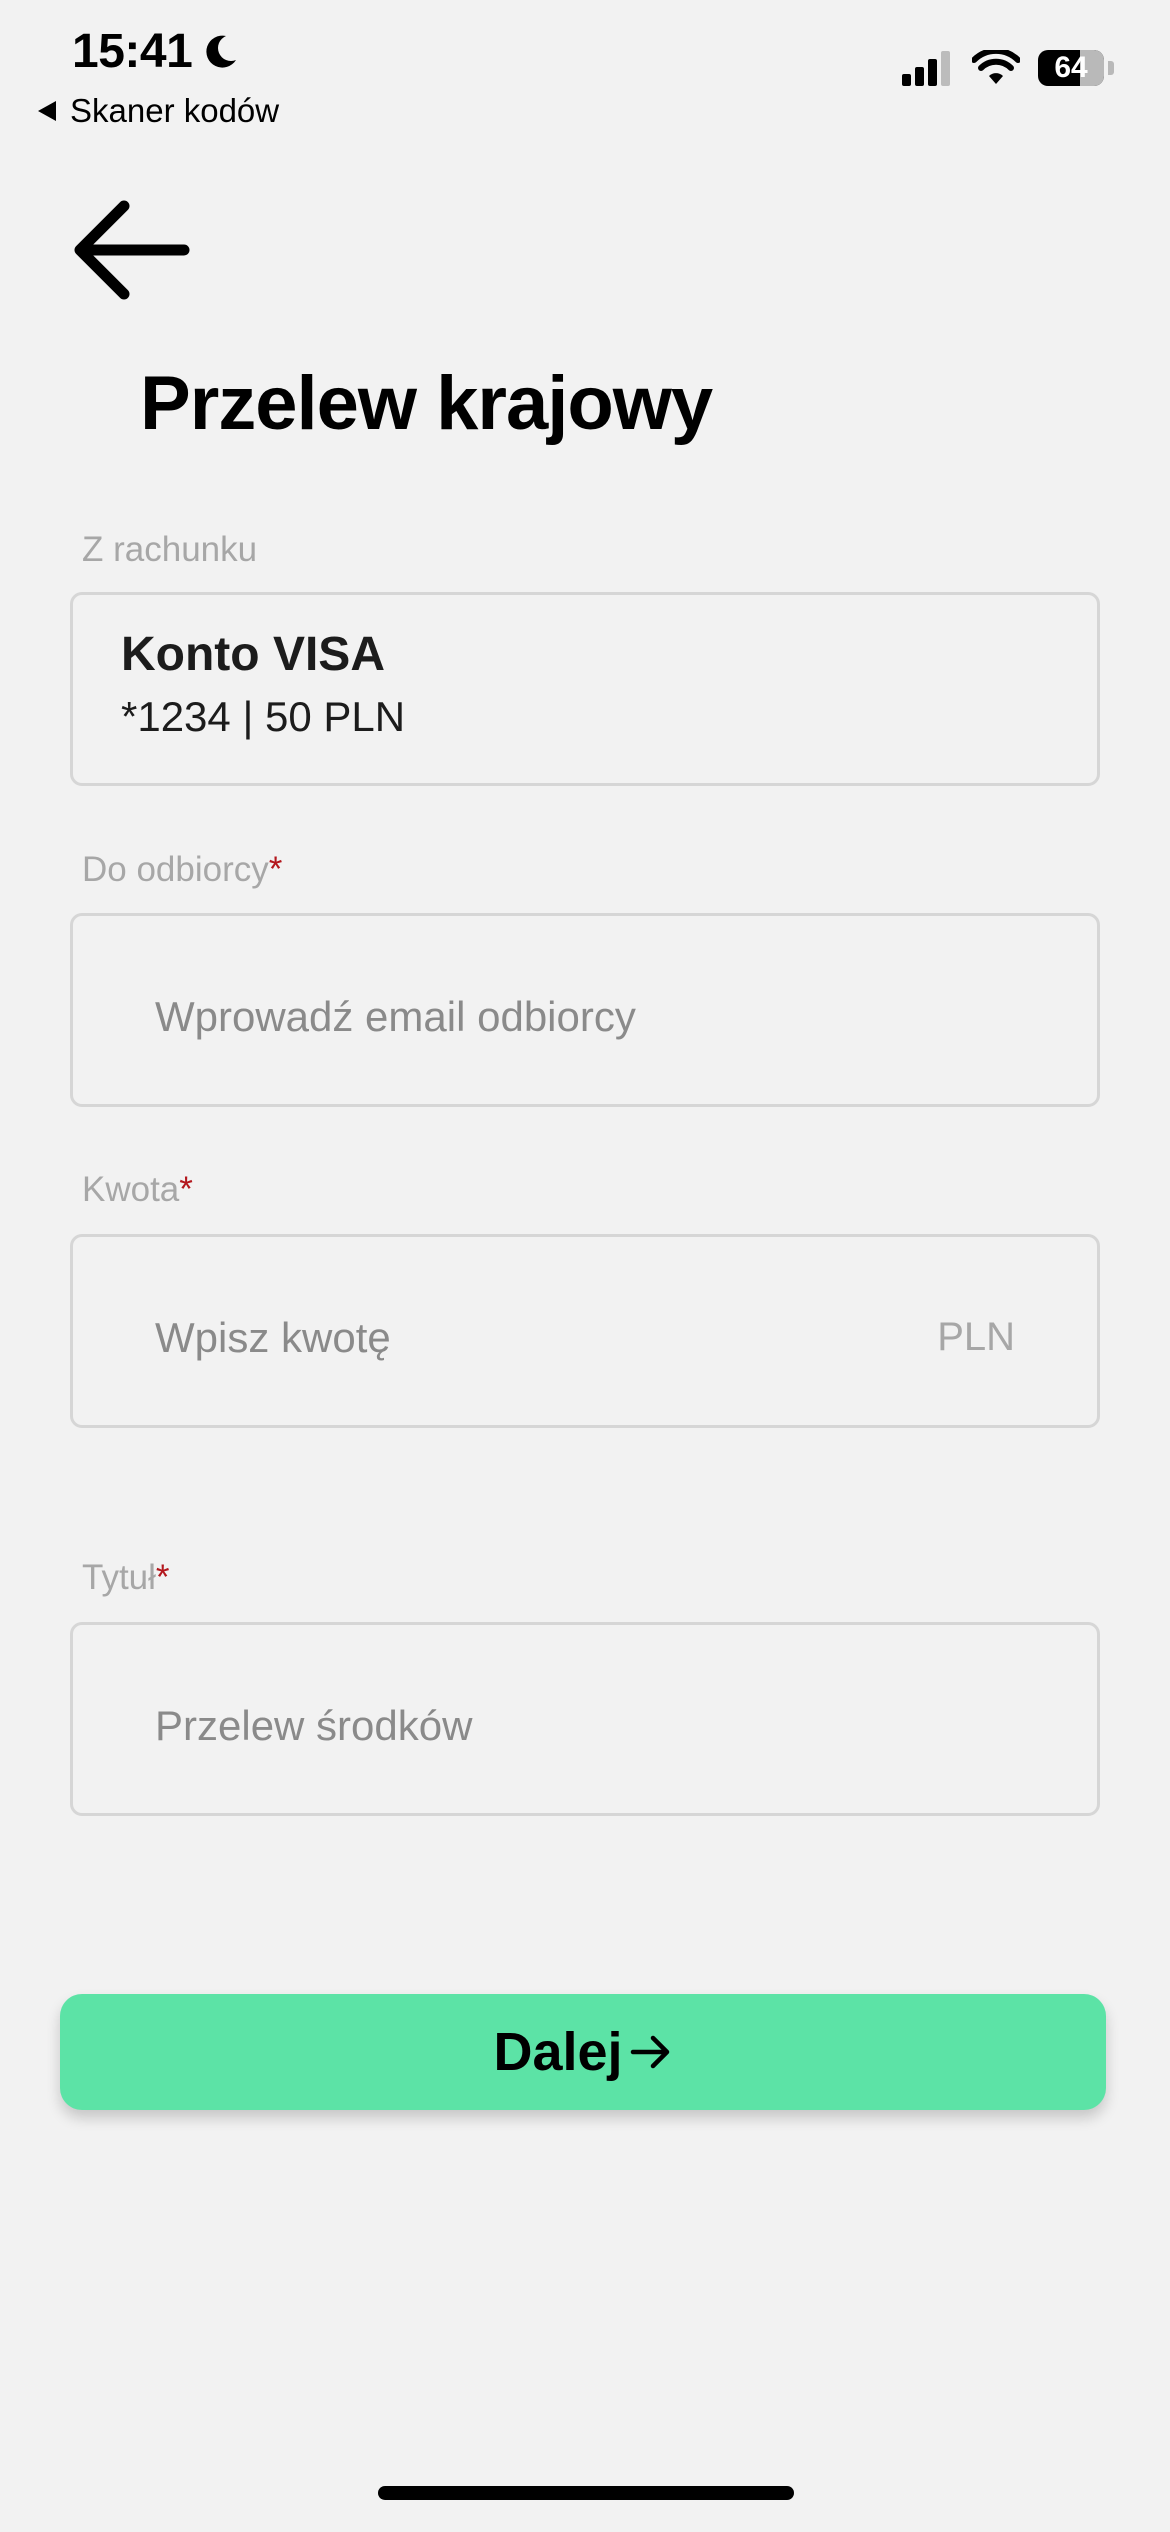 The image size is (1170, 2532). I want to click on status-time-text: 15:41, so click(132, 51).